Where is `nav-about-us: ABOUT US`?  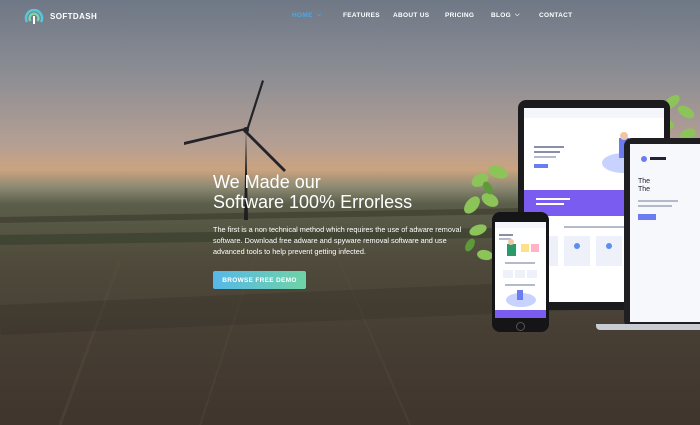
nav-about-us: ABOUT US is located at coordinates (411, 15).